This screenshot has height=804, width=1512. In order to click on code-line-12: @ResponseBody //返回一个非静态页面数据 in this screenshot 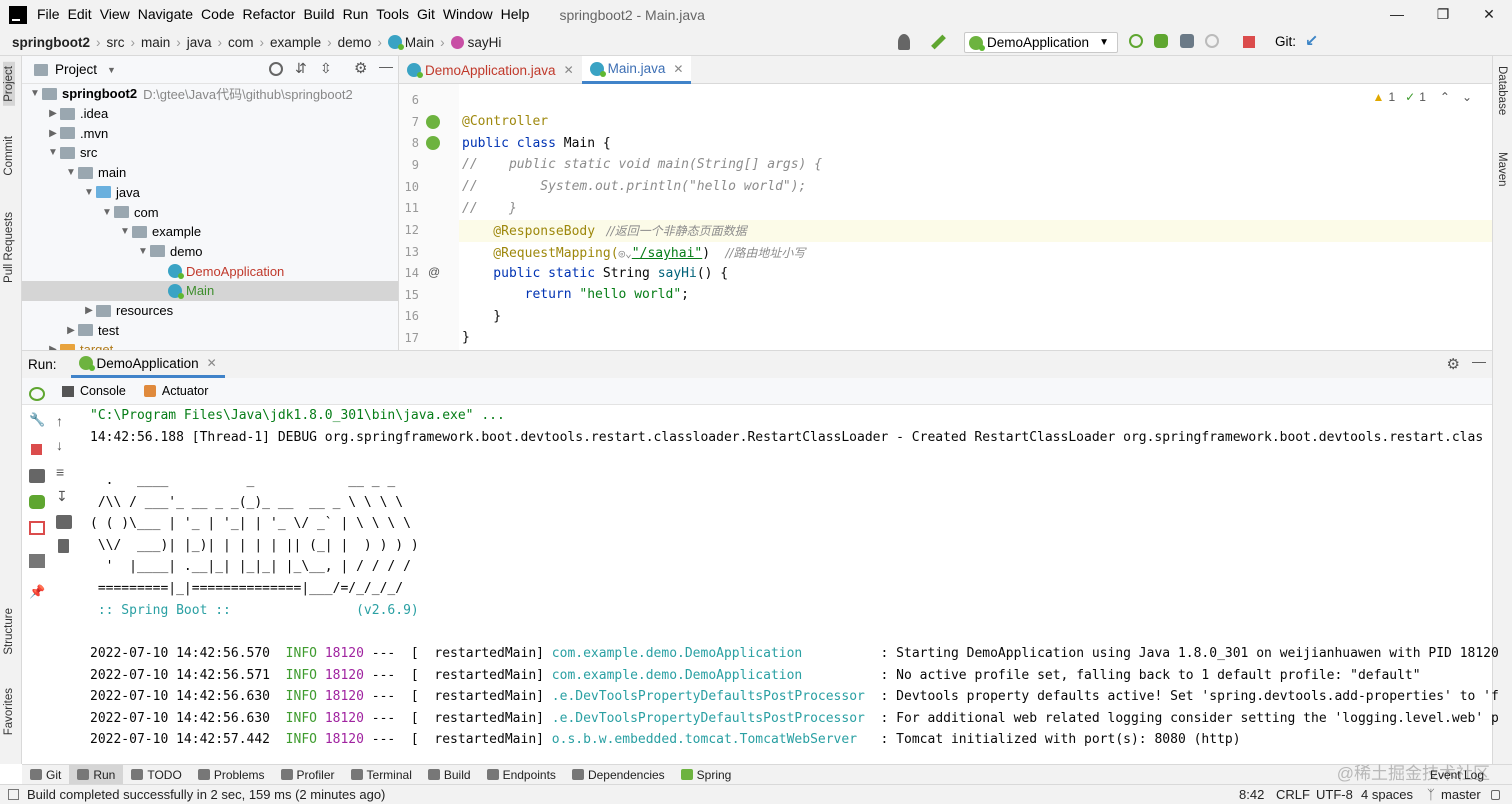, I will do `click(604, 230)`.